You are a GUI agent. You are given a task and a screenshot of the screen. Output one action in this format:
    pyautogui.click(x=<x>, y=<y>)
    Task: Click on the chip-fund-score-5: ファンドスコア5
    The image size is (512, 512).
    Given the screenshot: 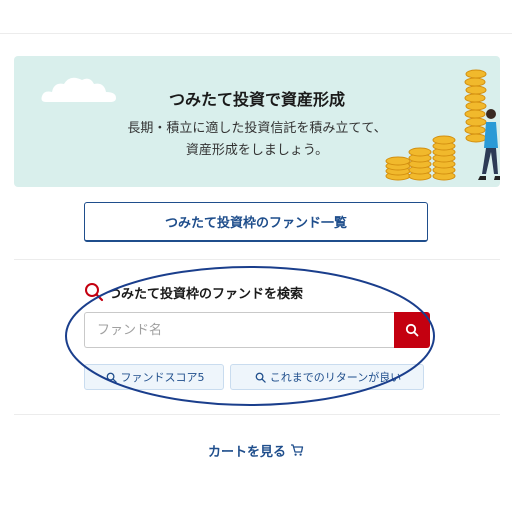 What is the action you would take?
    pyautogui.click(x=154, y=377)
    